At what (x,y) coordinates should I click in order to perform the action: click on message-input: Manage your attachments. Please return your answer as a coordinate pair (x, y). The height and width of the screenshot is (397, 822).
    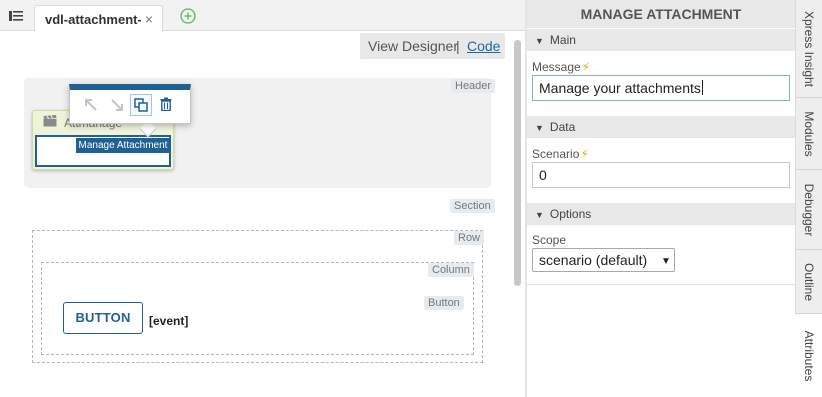
    Looking at the image, I should click on (661, 88).